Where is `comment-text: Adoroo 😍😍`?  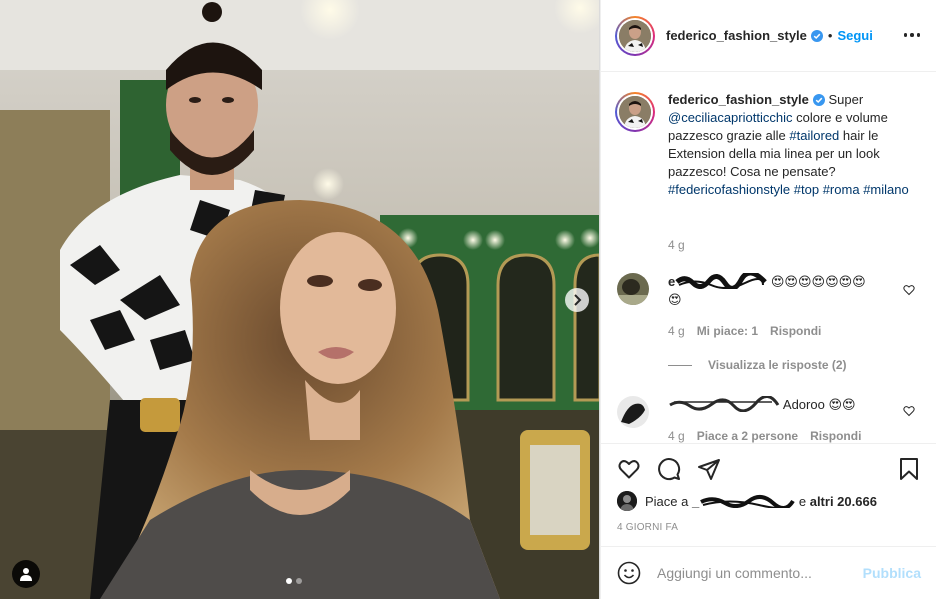
comment-text: Adoroo 😍😍 is located at coordinates (819, 404).